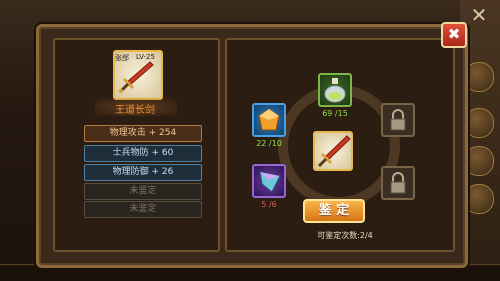 The width and height of the screenshot is (500, 281). I want to click on background-close-icon: ✕, so click(479, 15).